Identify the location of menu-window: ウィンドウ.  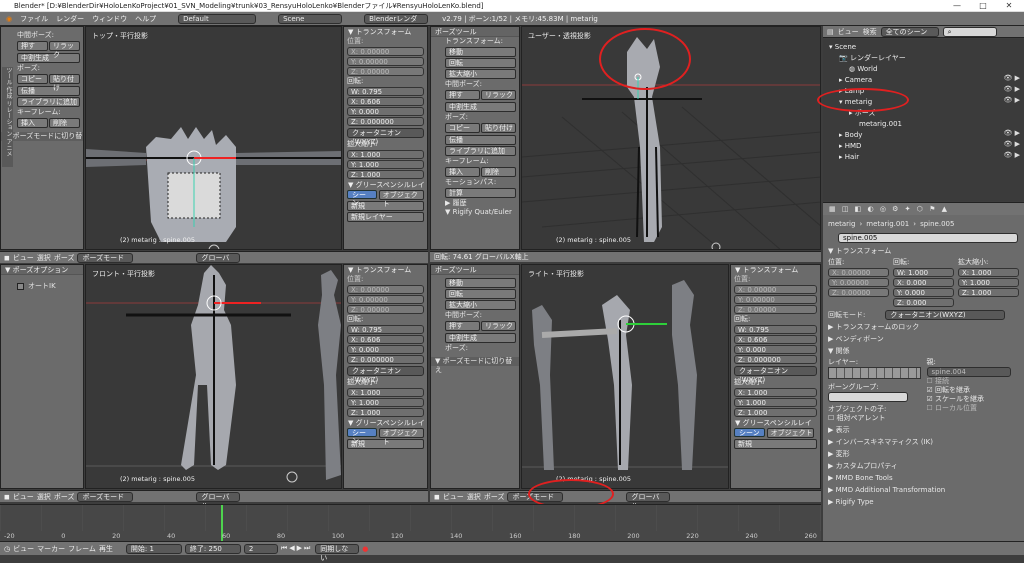
(109, 19).